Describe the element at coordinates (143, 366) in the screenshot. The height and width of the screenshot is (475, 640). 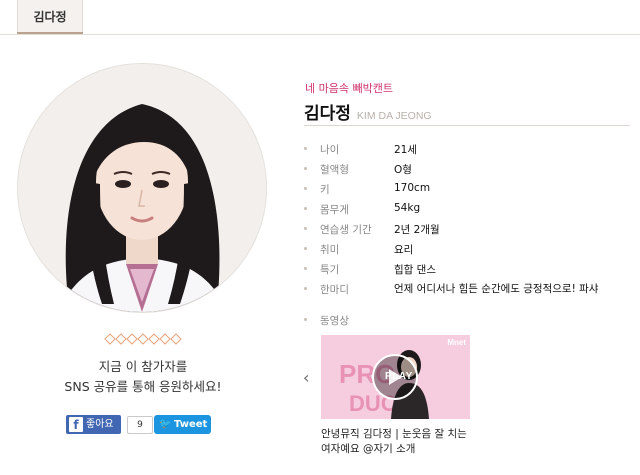
I see `share-line-1: 지금 이 참가자를` at that location.